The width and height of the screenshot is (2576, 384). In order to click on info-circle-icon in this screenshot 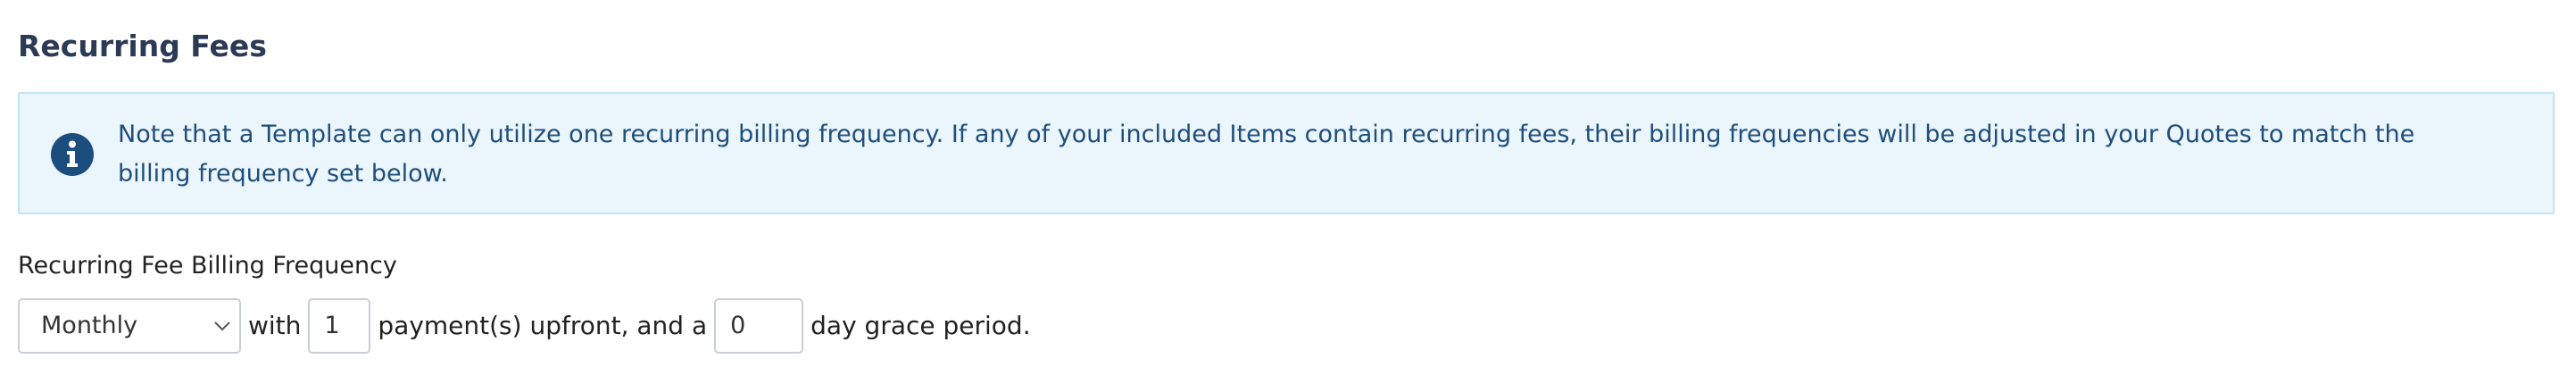, I will do `click(73, 154)`.